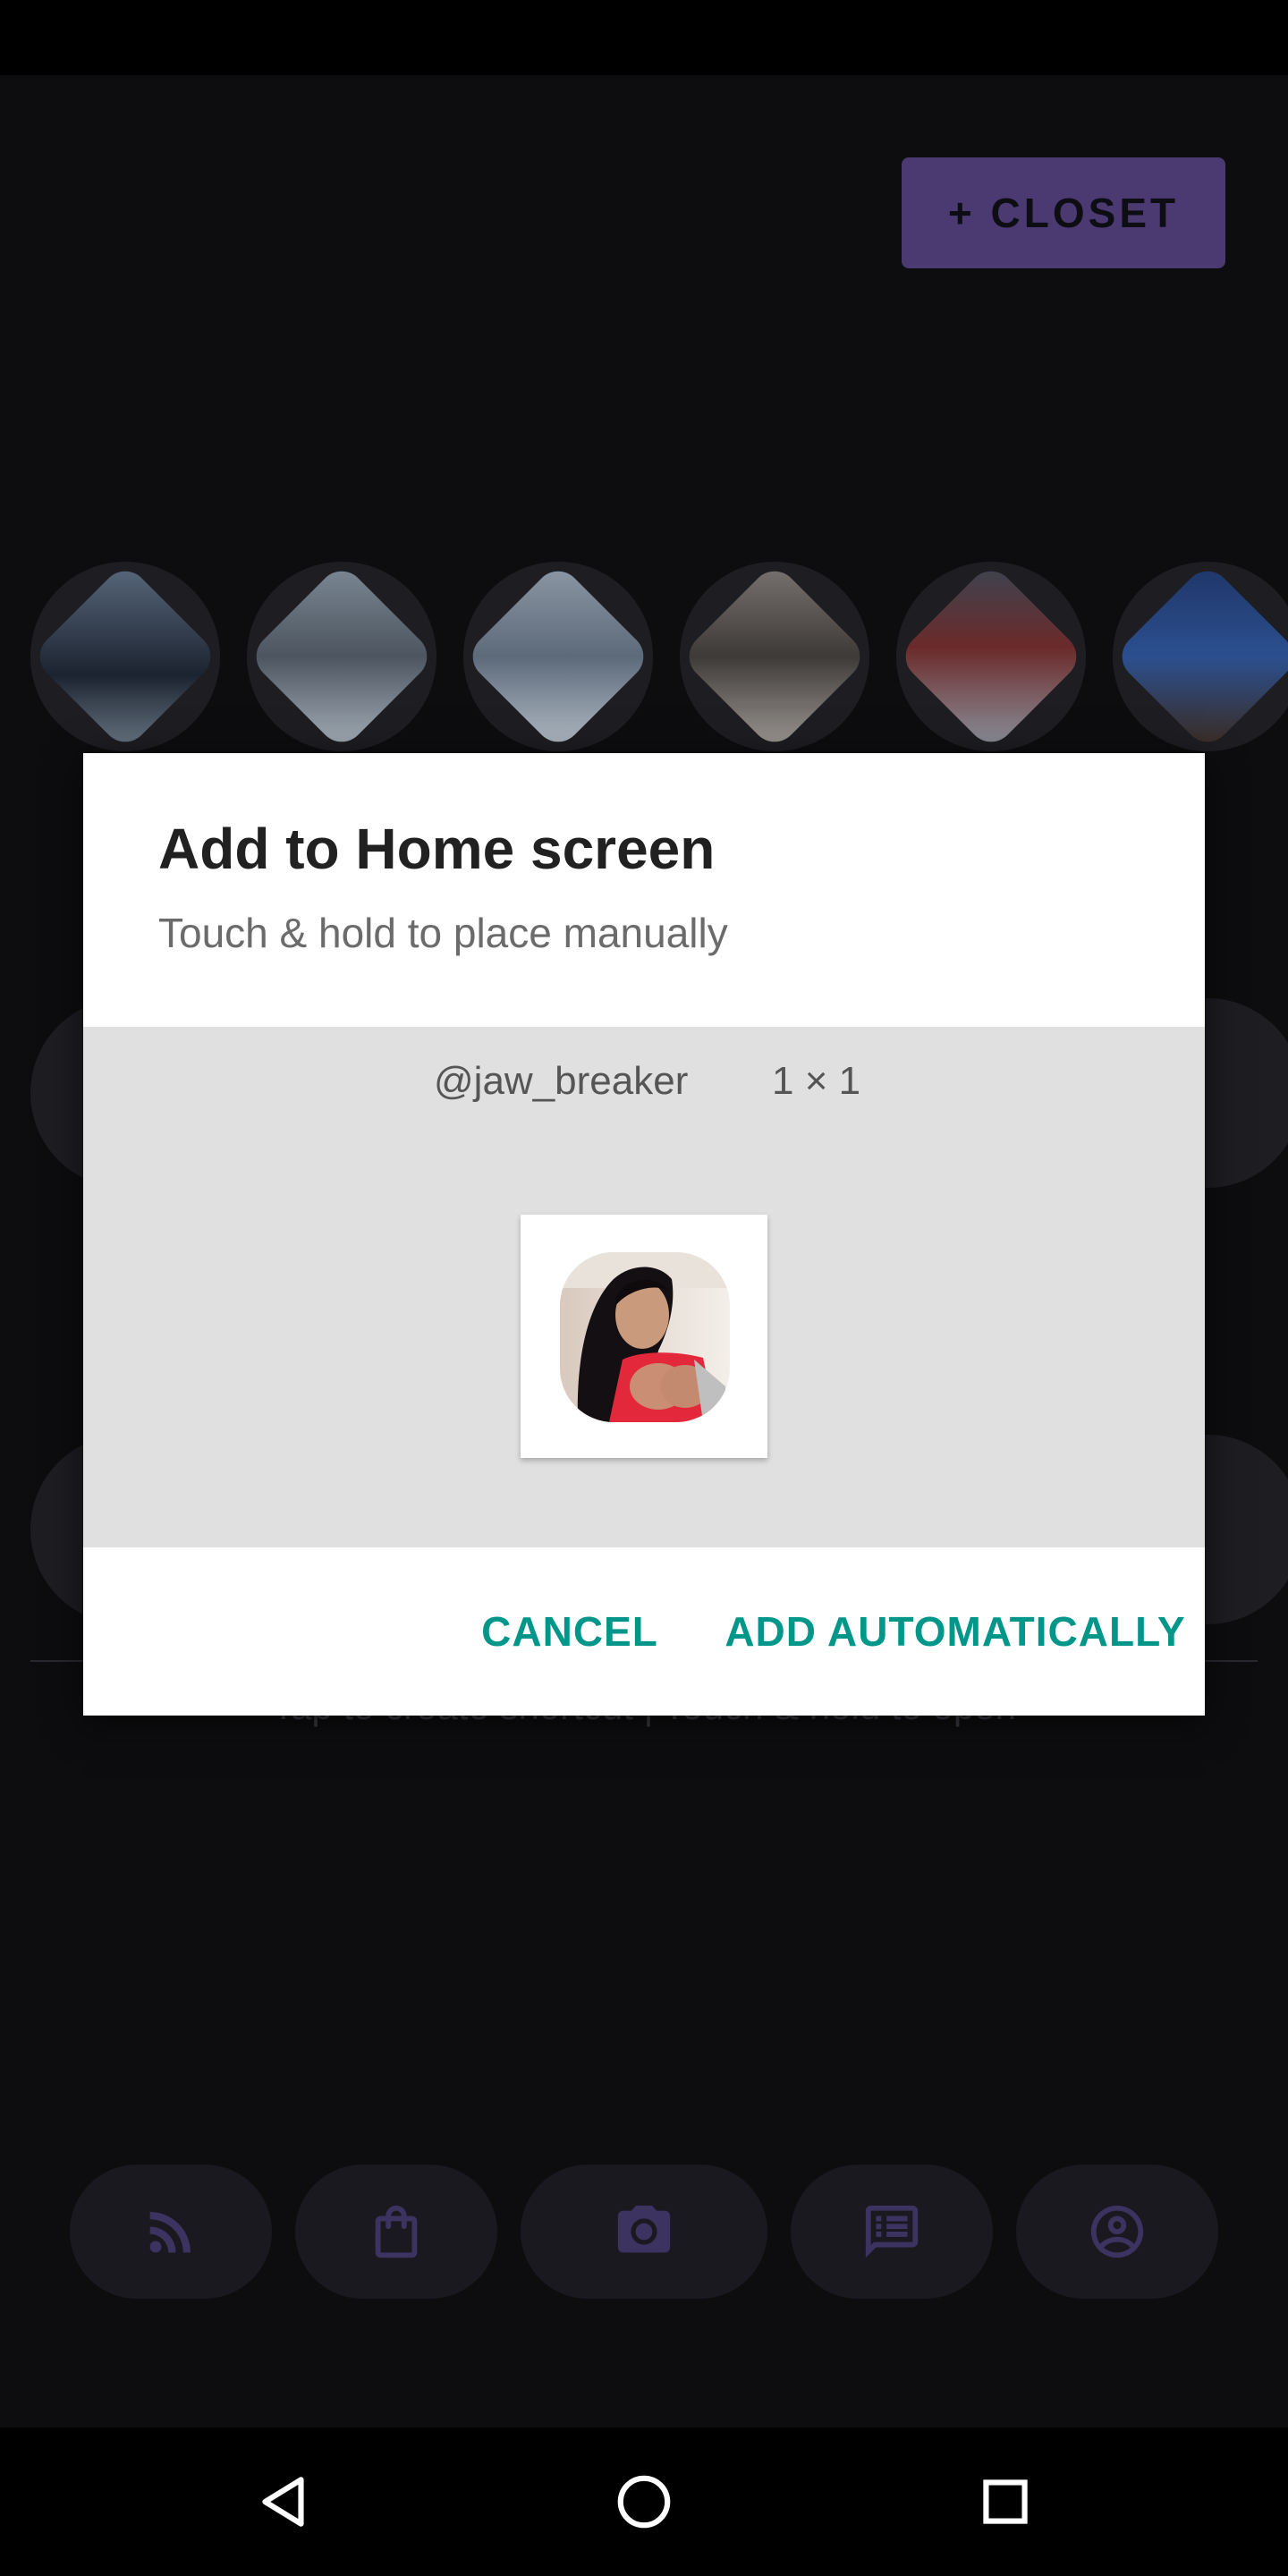 This screenshot has height=2576, width=1288. I want to click on widget-preview-card, so click(644, 1336).